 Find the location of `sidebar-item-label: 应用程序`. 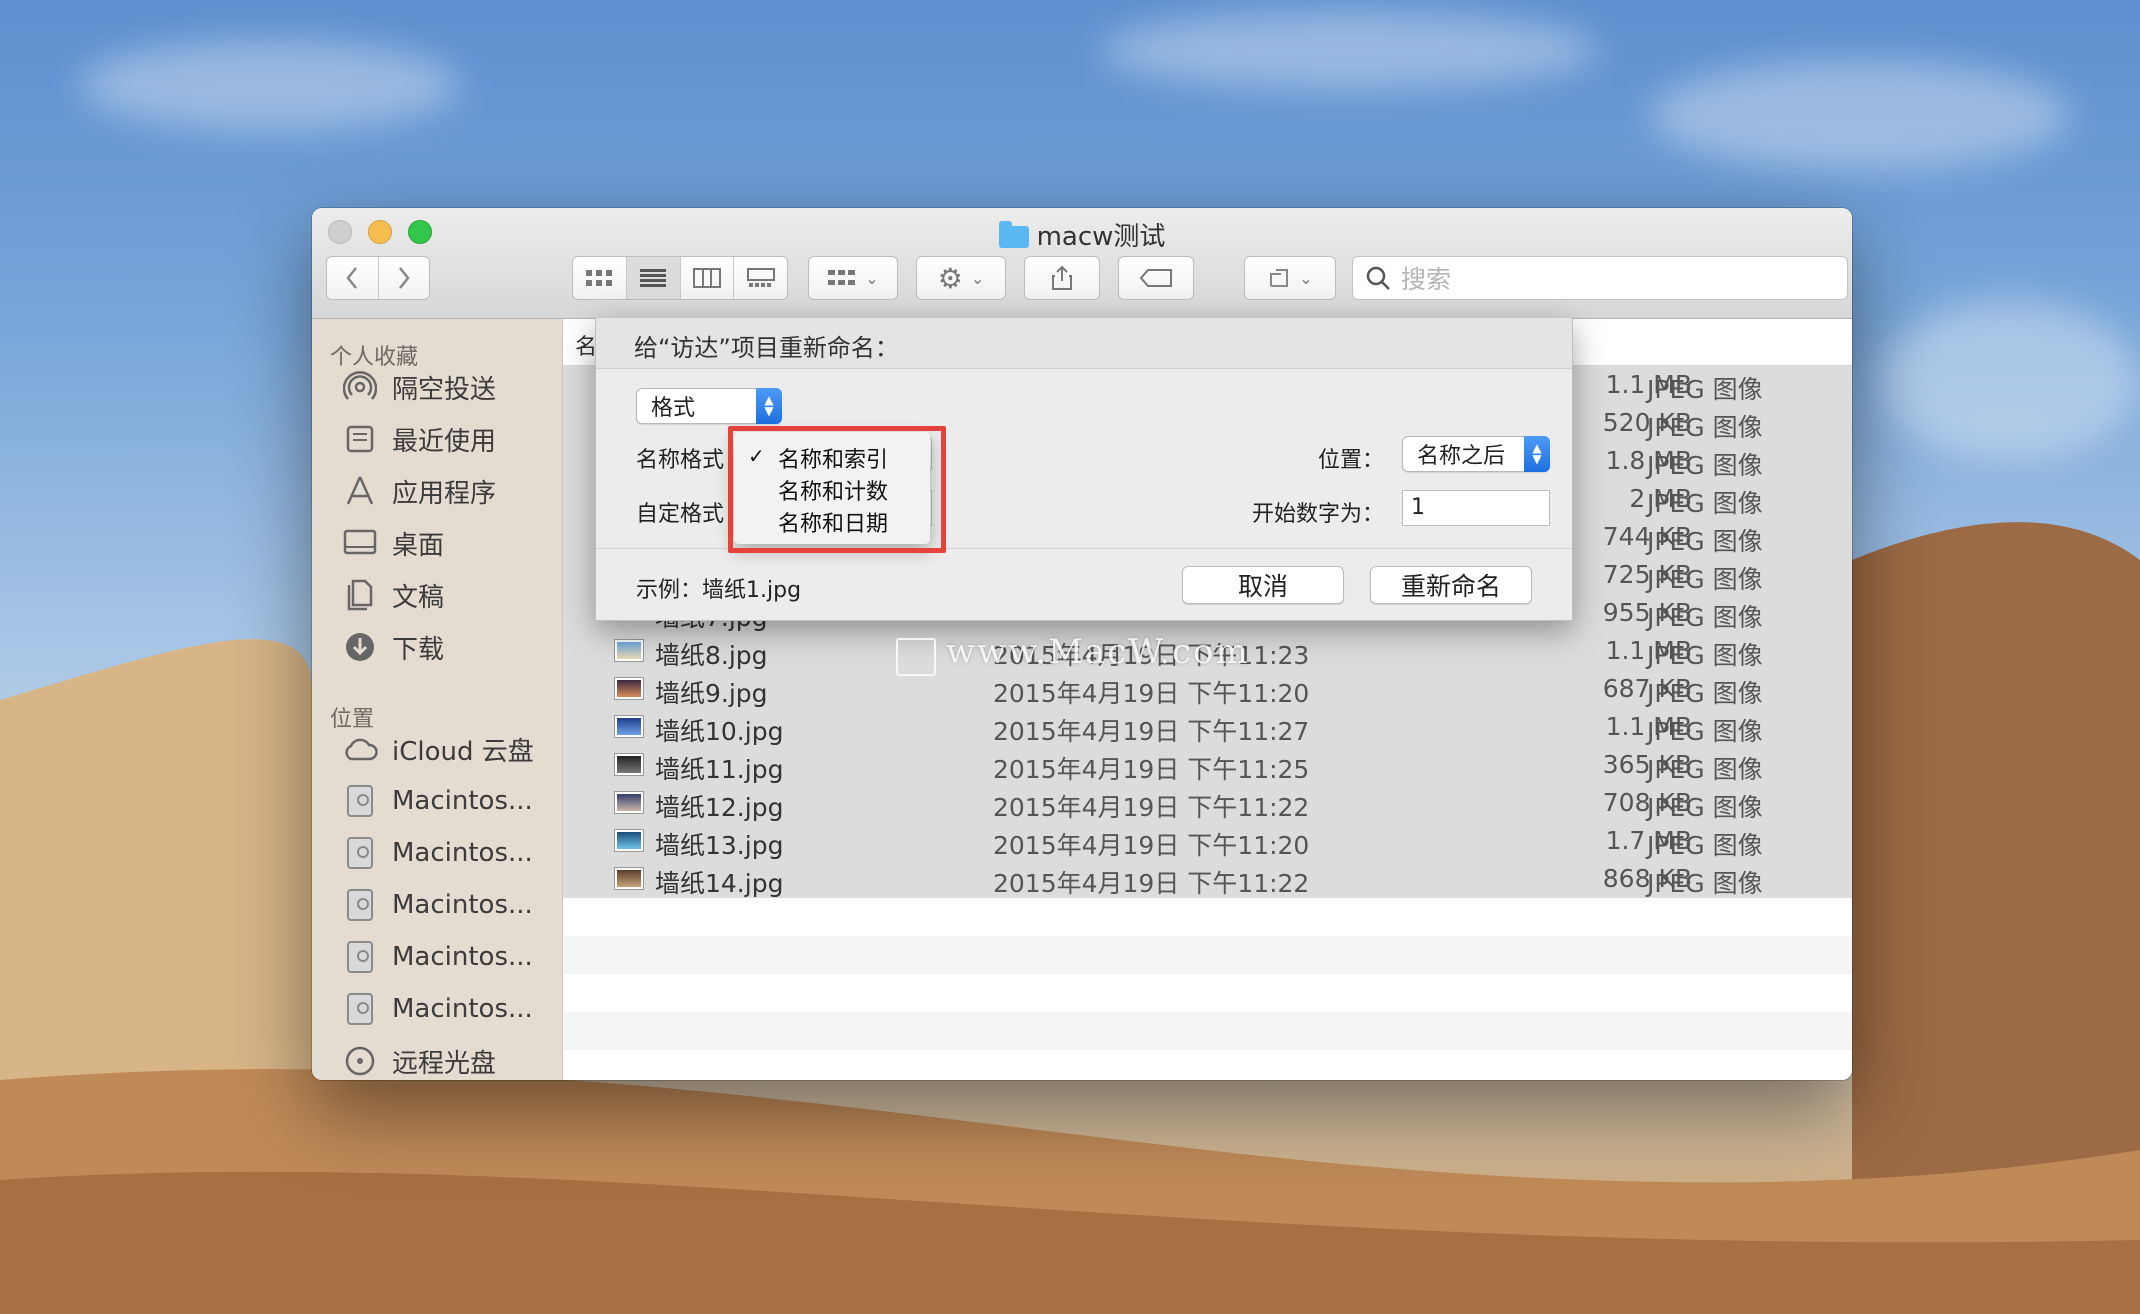

sidebar-item-label: 应用程序 is located at coordinates (444, 493).